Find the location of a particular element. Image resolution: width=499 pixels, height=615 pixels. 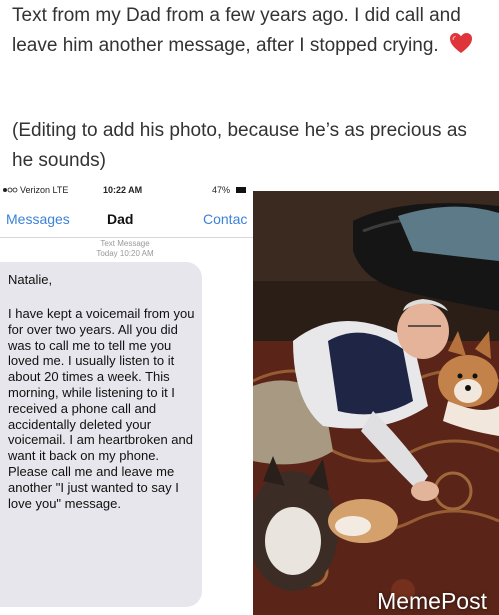

message-timestamp: Today 10:20 AM is located at coordinates (125, 253).